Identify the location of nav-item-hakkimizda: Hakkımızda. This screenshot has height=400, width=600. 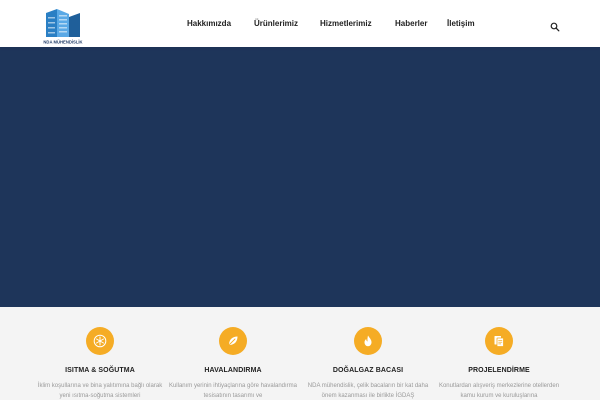
(209, 23).